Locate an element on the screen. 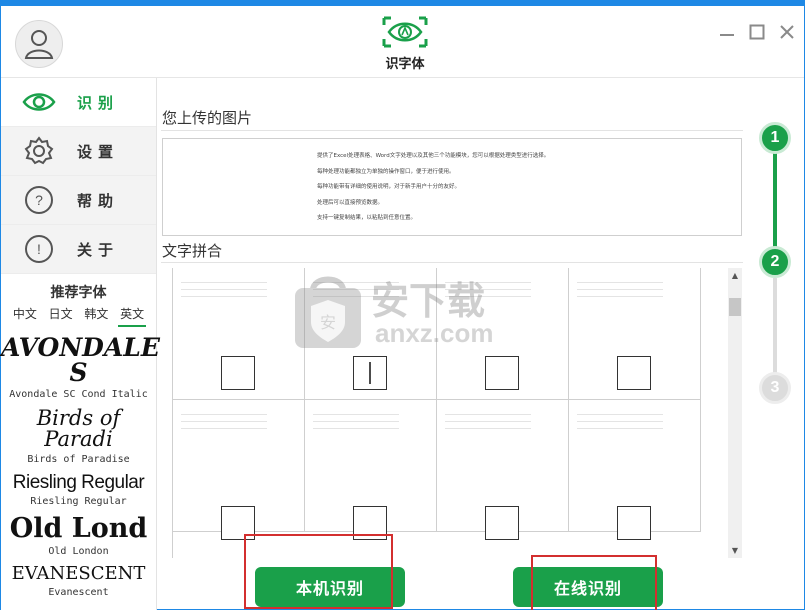 The height and width of the screenshot is (610, 805). font-sample-preview: AVONDALE S is located at coordinates (80, 360).